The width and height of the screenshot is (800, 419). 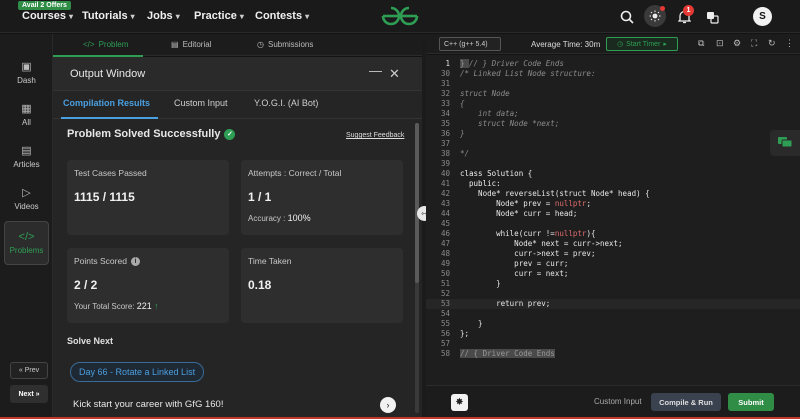 What do you see at coordinates (720, 43) in the screenshot?
I see `code-format-icon: ⊡` at bounding box center [720, 43].